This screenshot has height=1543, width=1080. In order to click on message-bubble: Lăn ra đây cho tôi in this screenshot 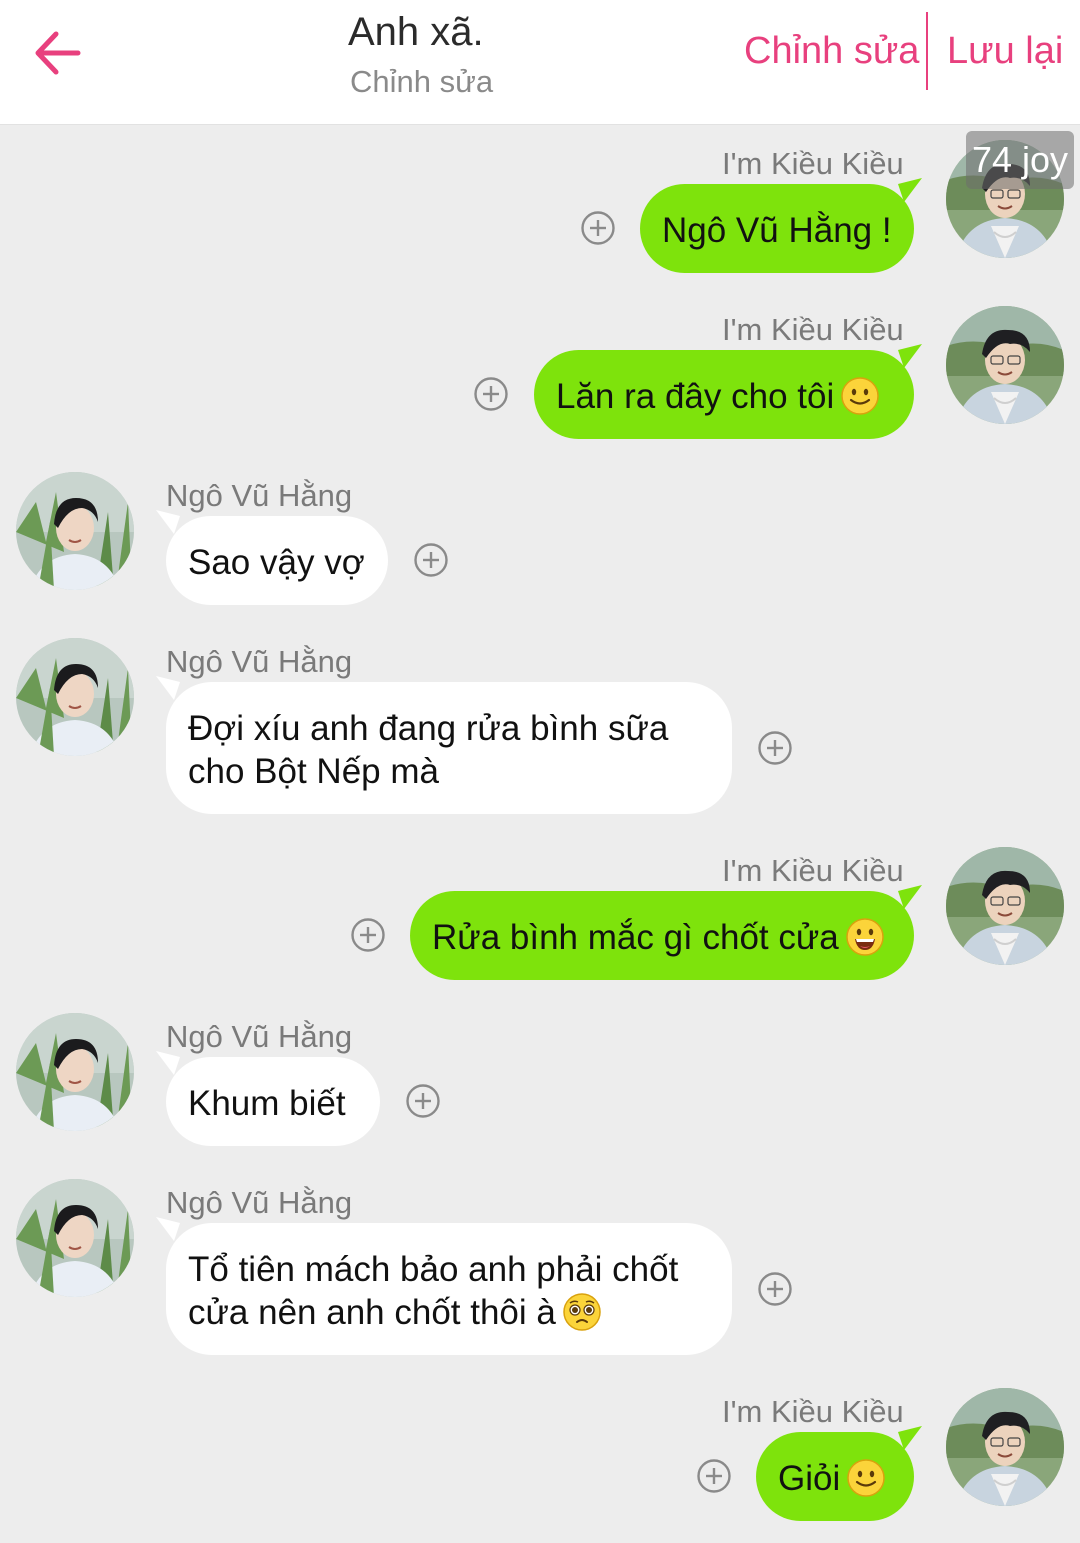, I will do `click(724, 394)`.